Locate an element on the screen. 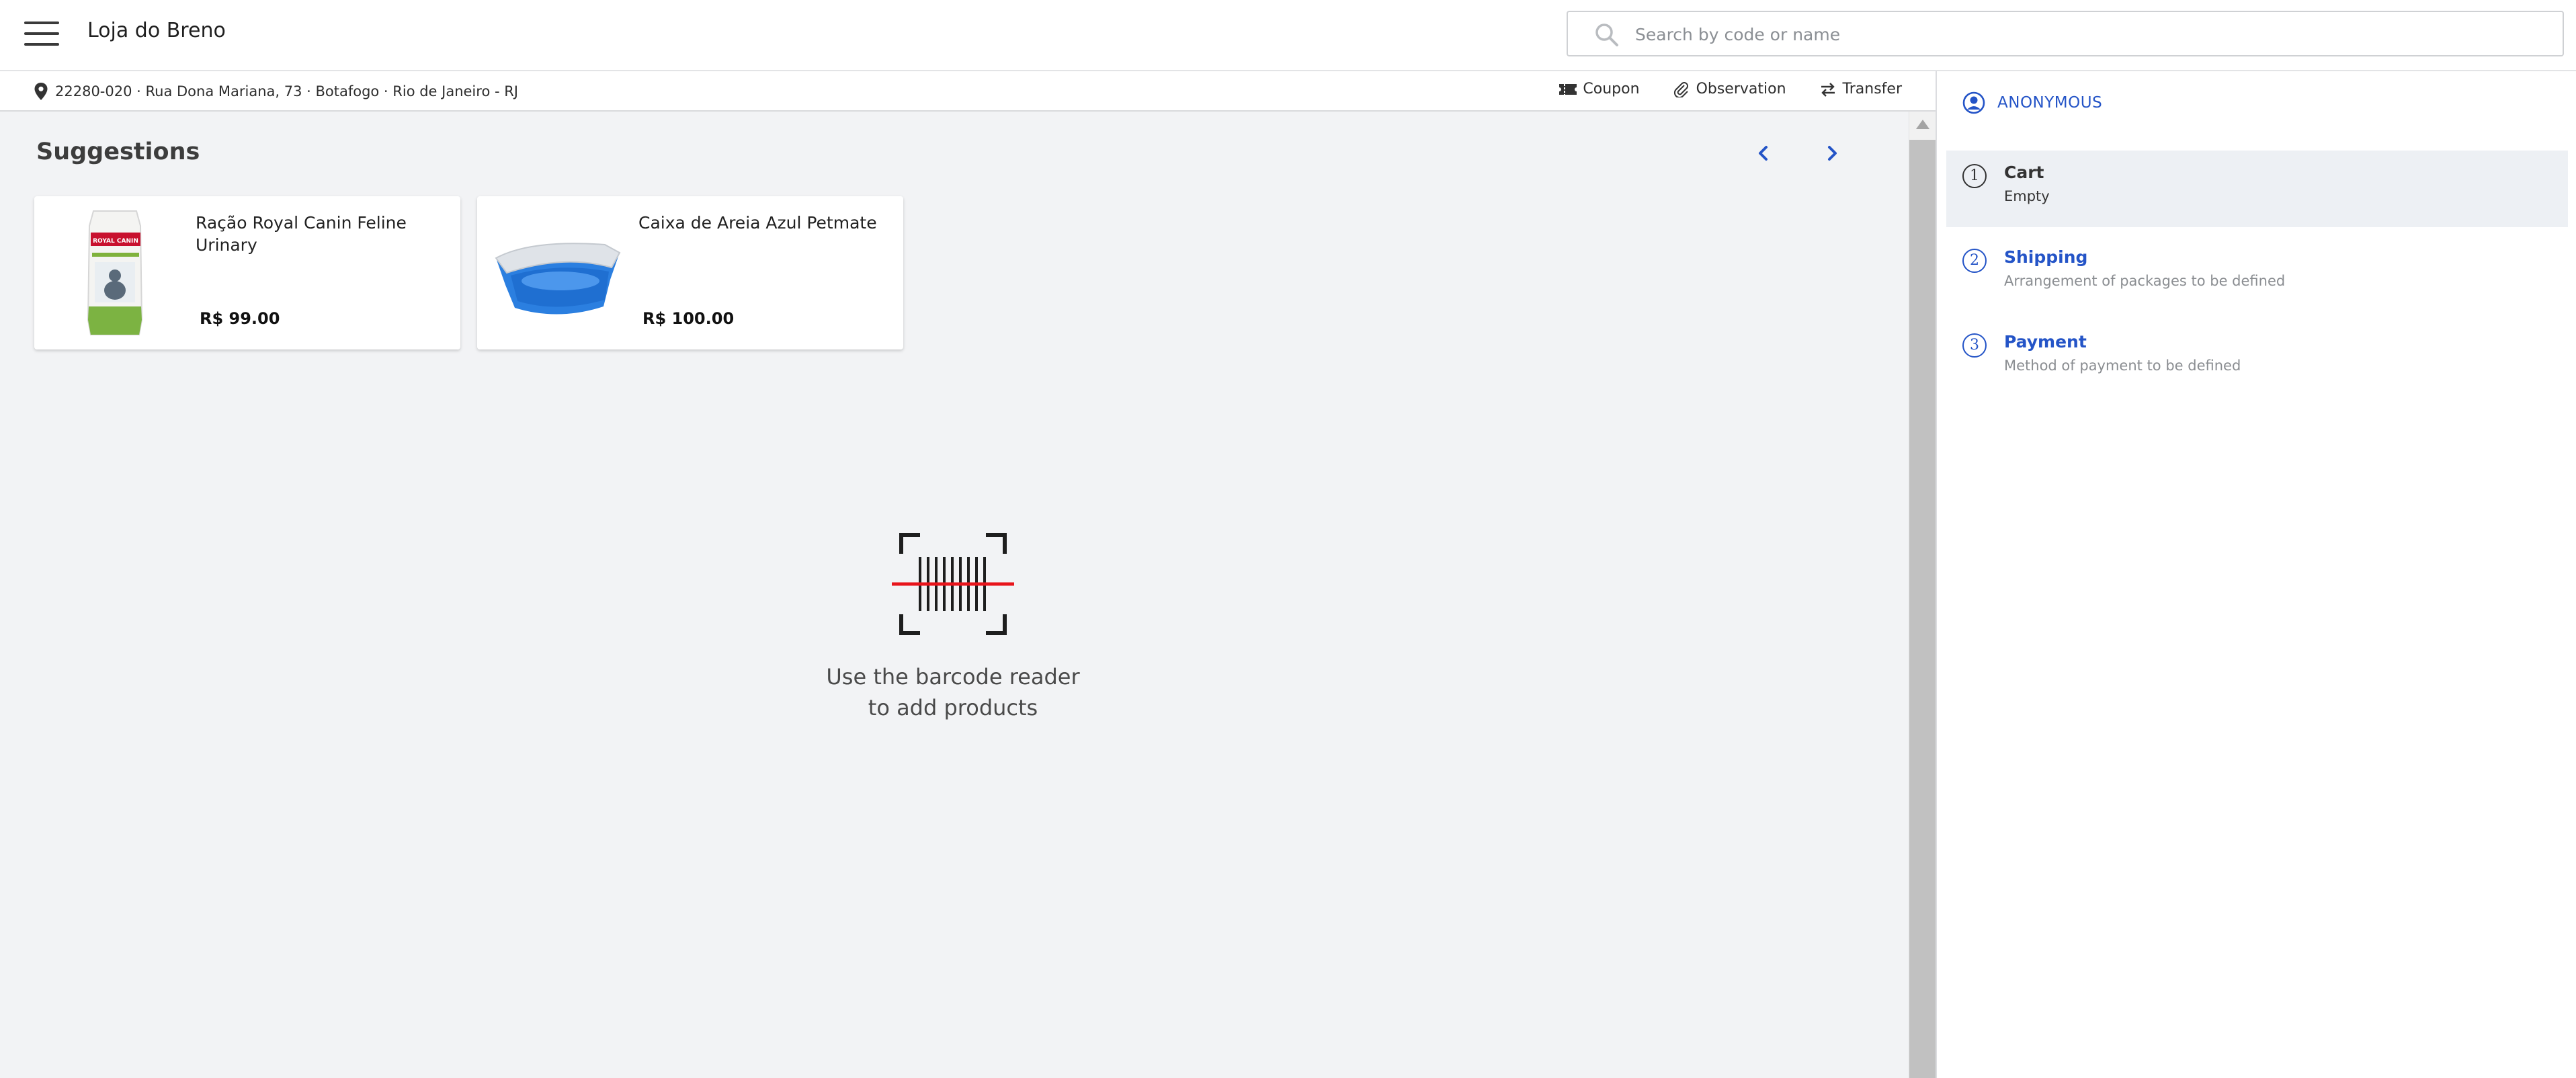  search-box is located at coordinates (2065, 33).